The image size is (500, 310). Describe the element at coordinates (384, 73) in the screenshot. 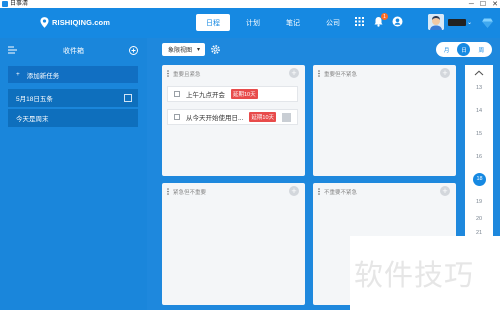

I see `quadrant-header: 重要但不紧急 +` at that location.